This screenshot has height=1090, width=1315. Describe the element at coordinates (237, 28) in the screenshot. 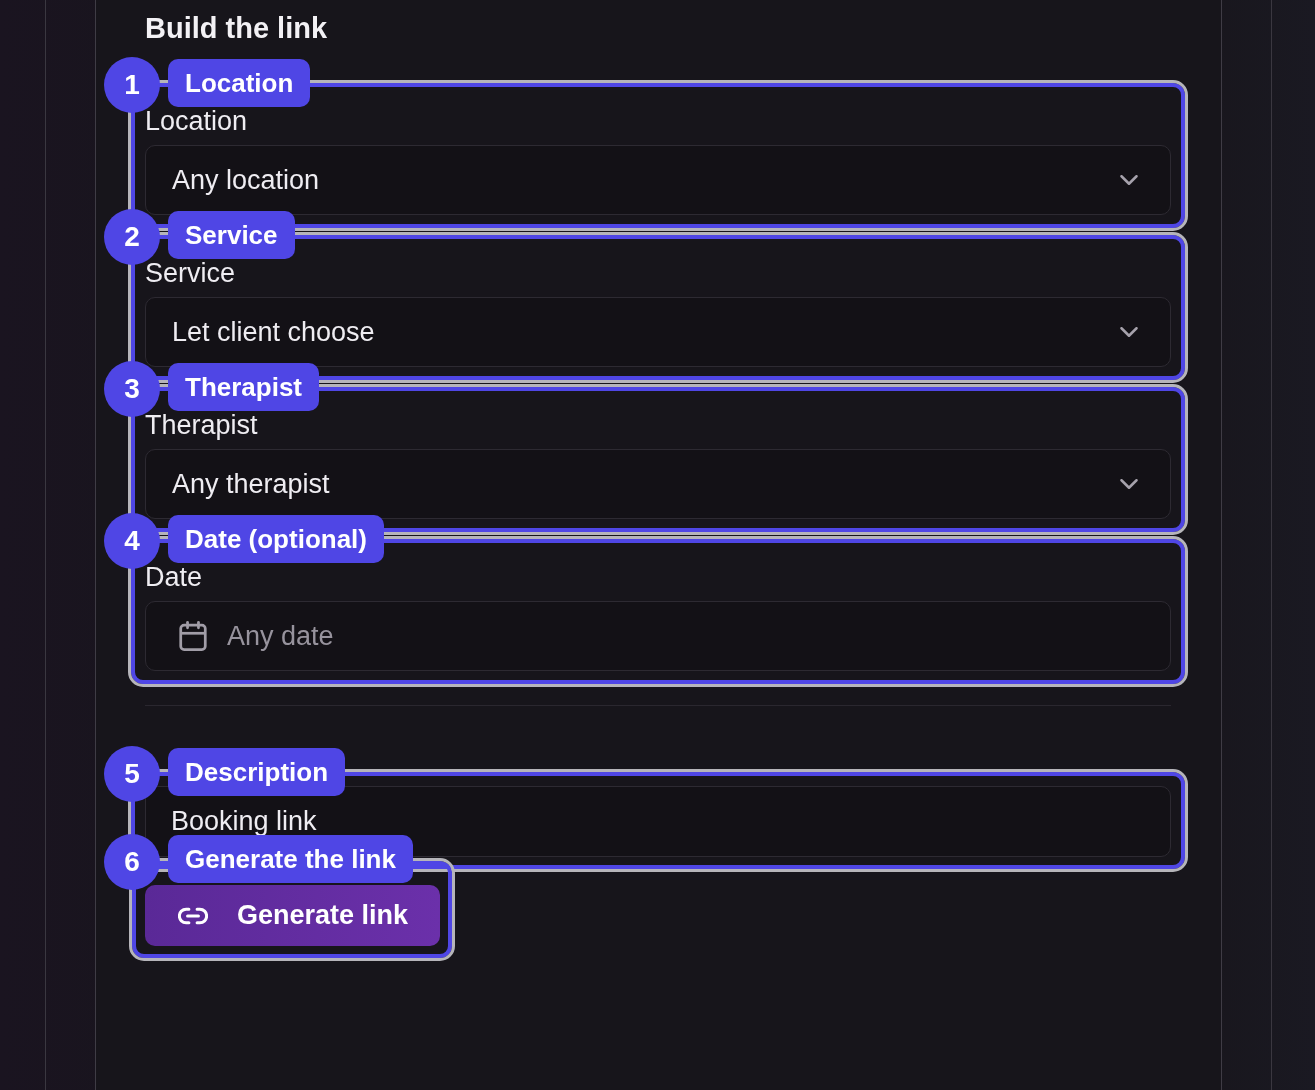

I see `section-title: Build the link` at that location.